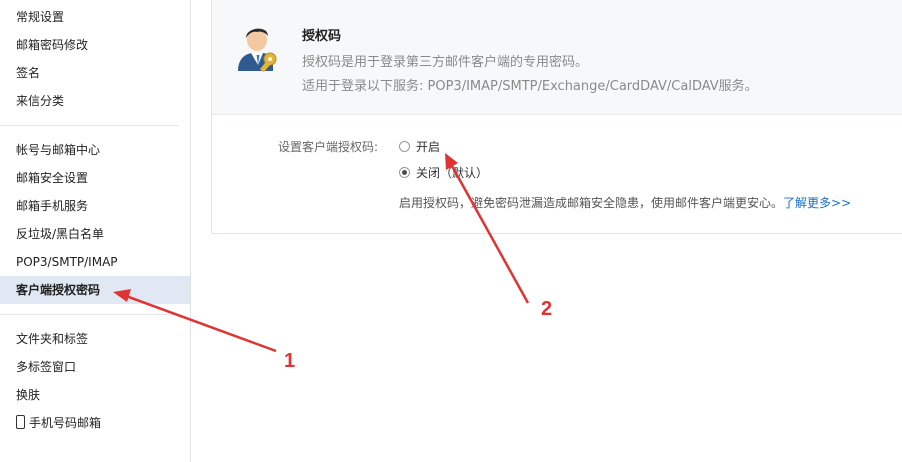 The image size is (902, 462). I want to click on radio-label-on: 开启, so click(428, 147).